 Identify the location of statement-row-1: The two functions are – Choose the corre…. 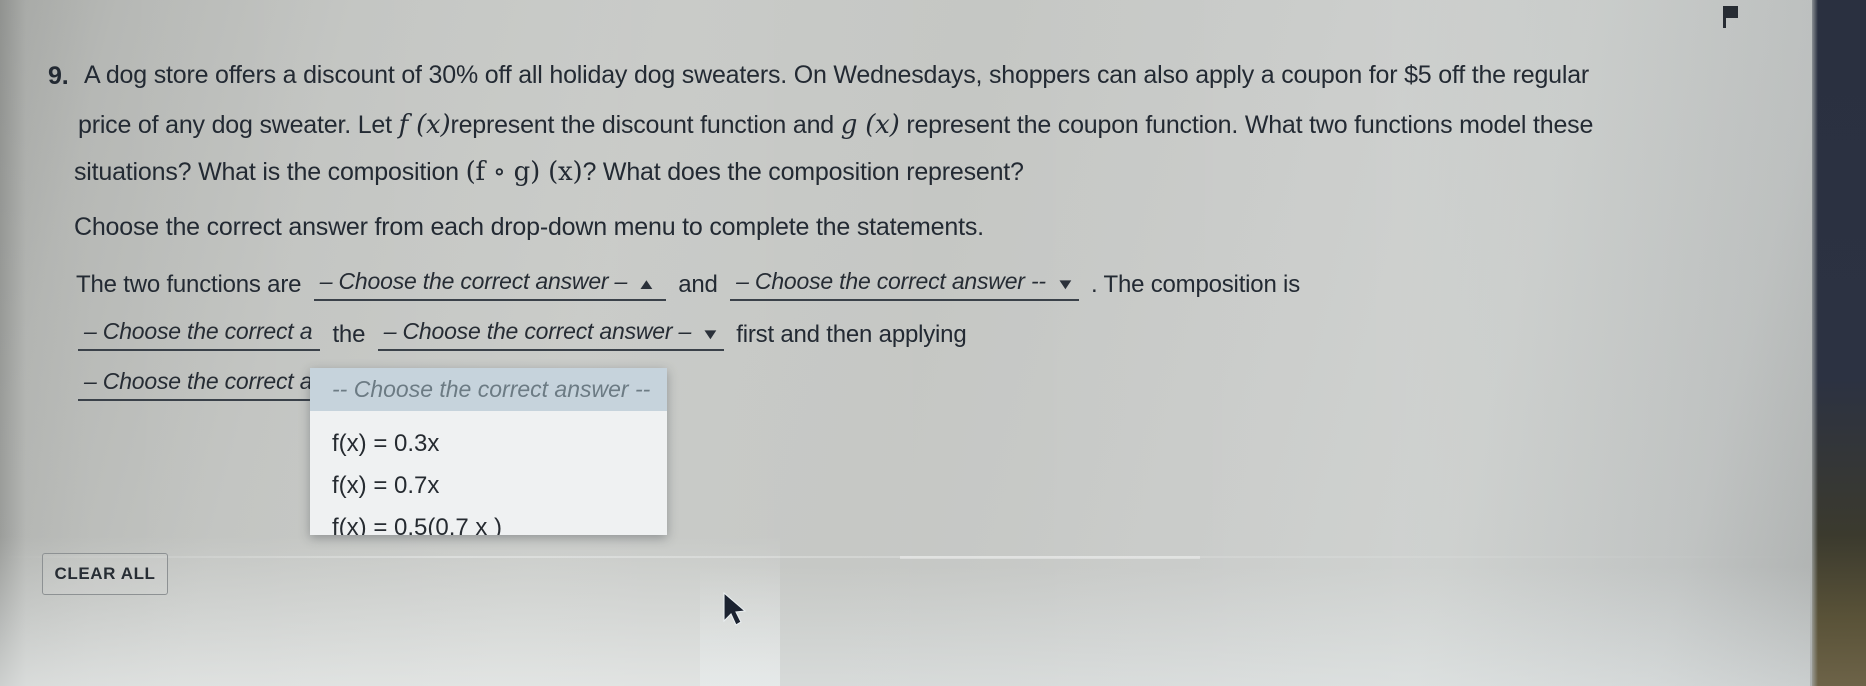
(688, 284).